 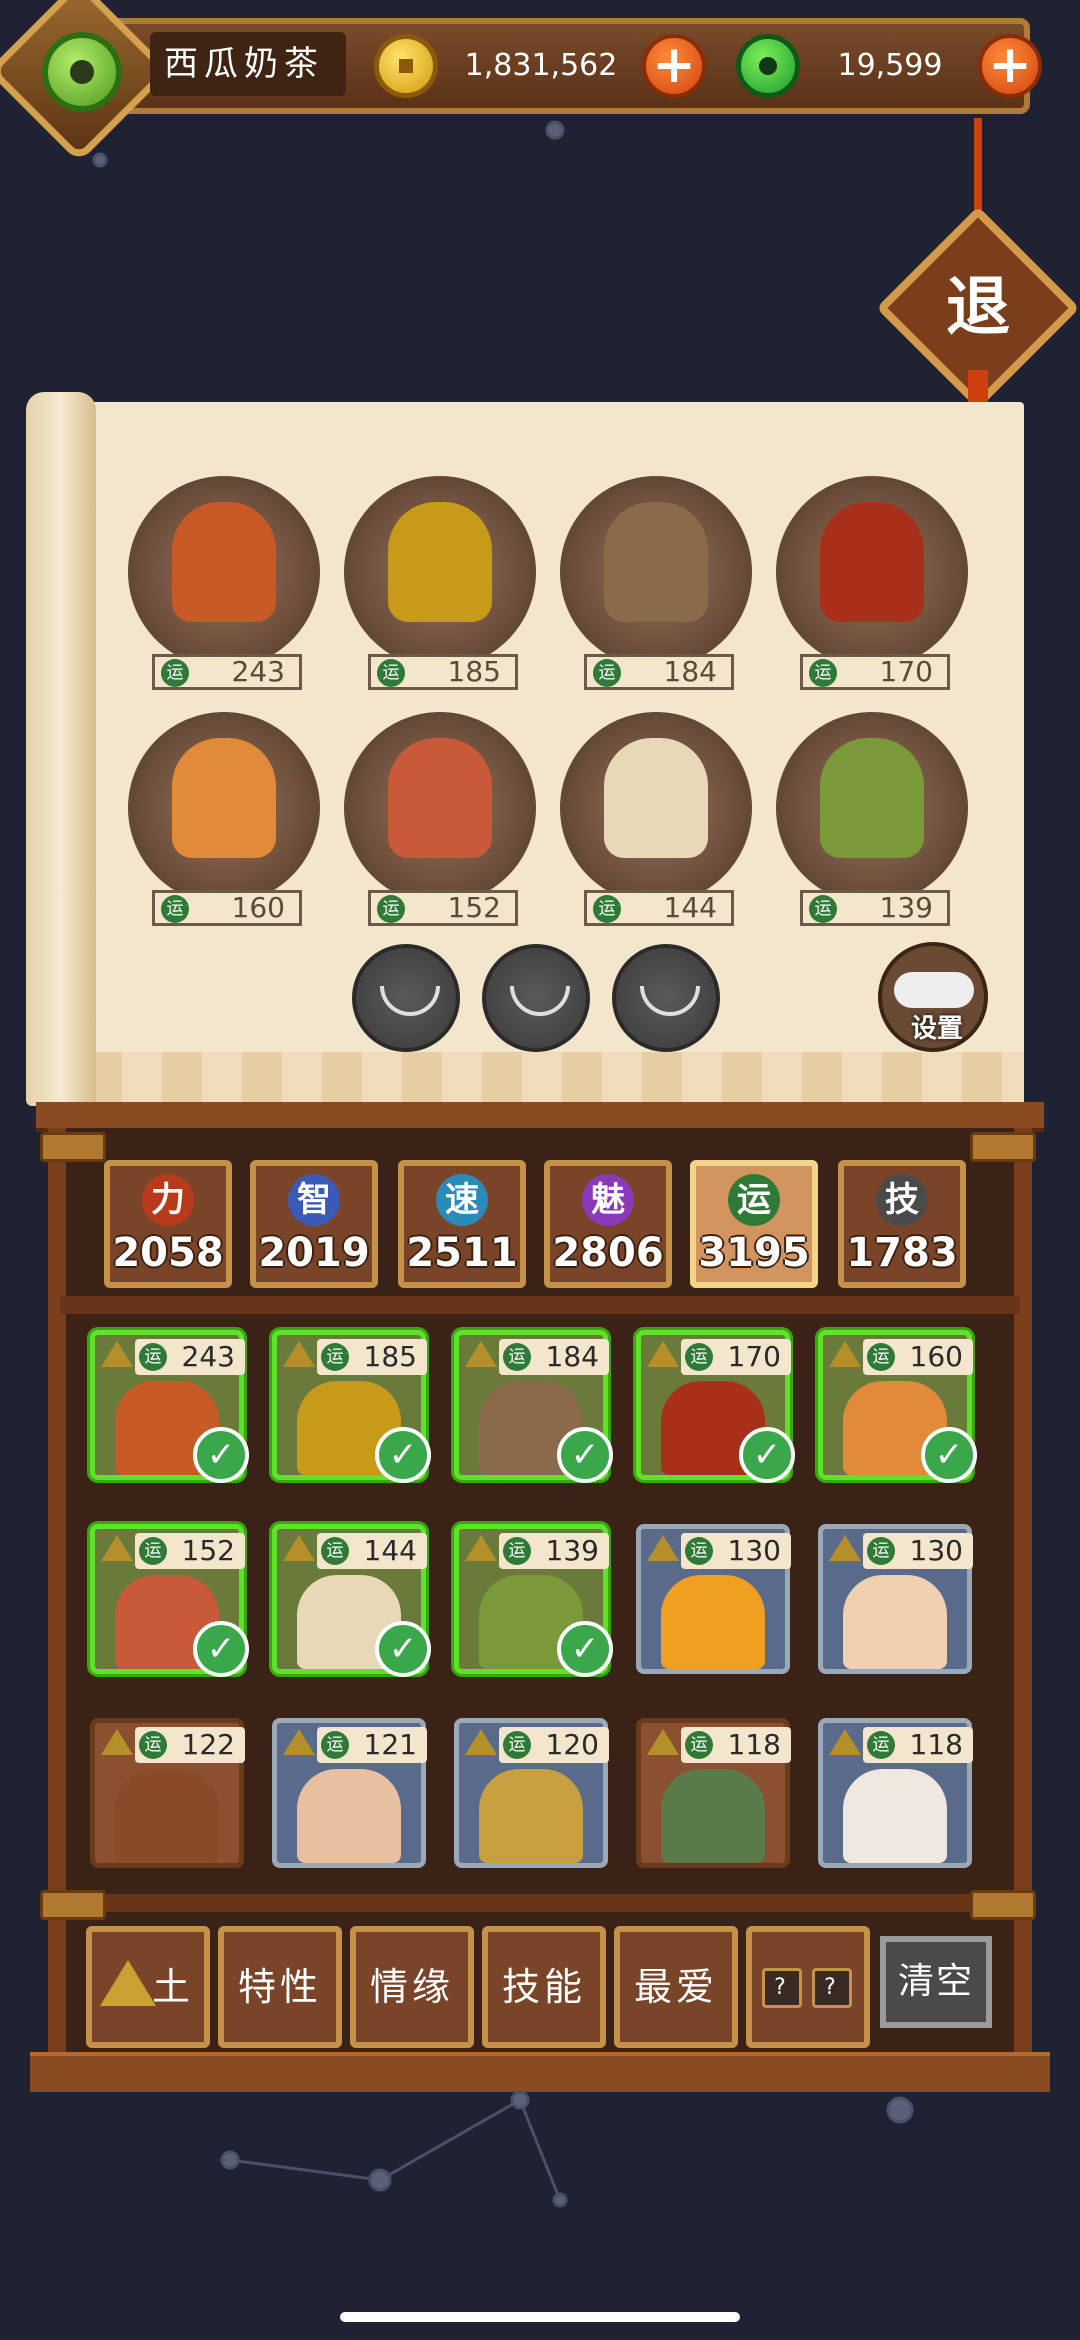 I want to click on stat-tab: 魅 2806, so click(x=608, y=1224).